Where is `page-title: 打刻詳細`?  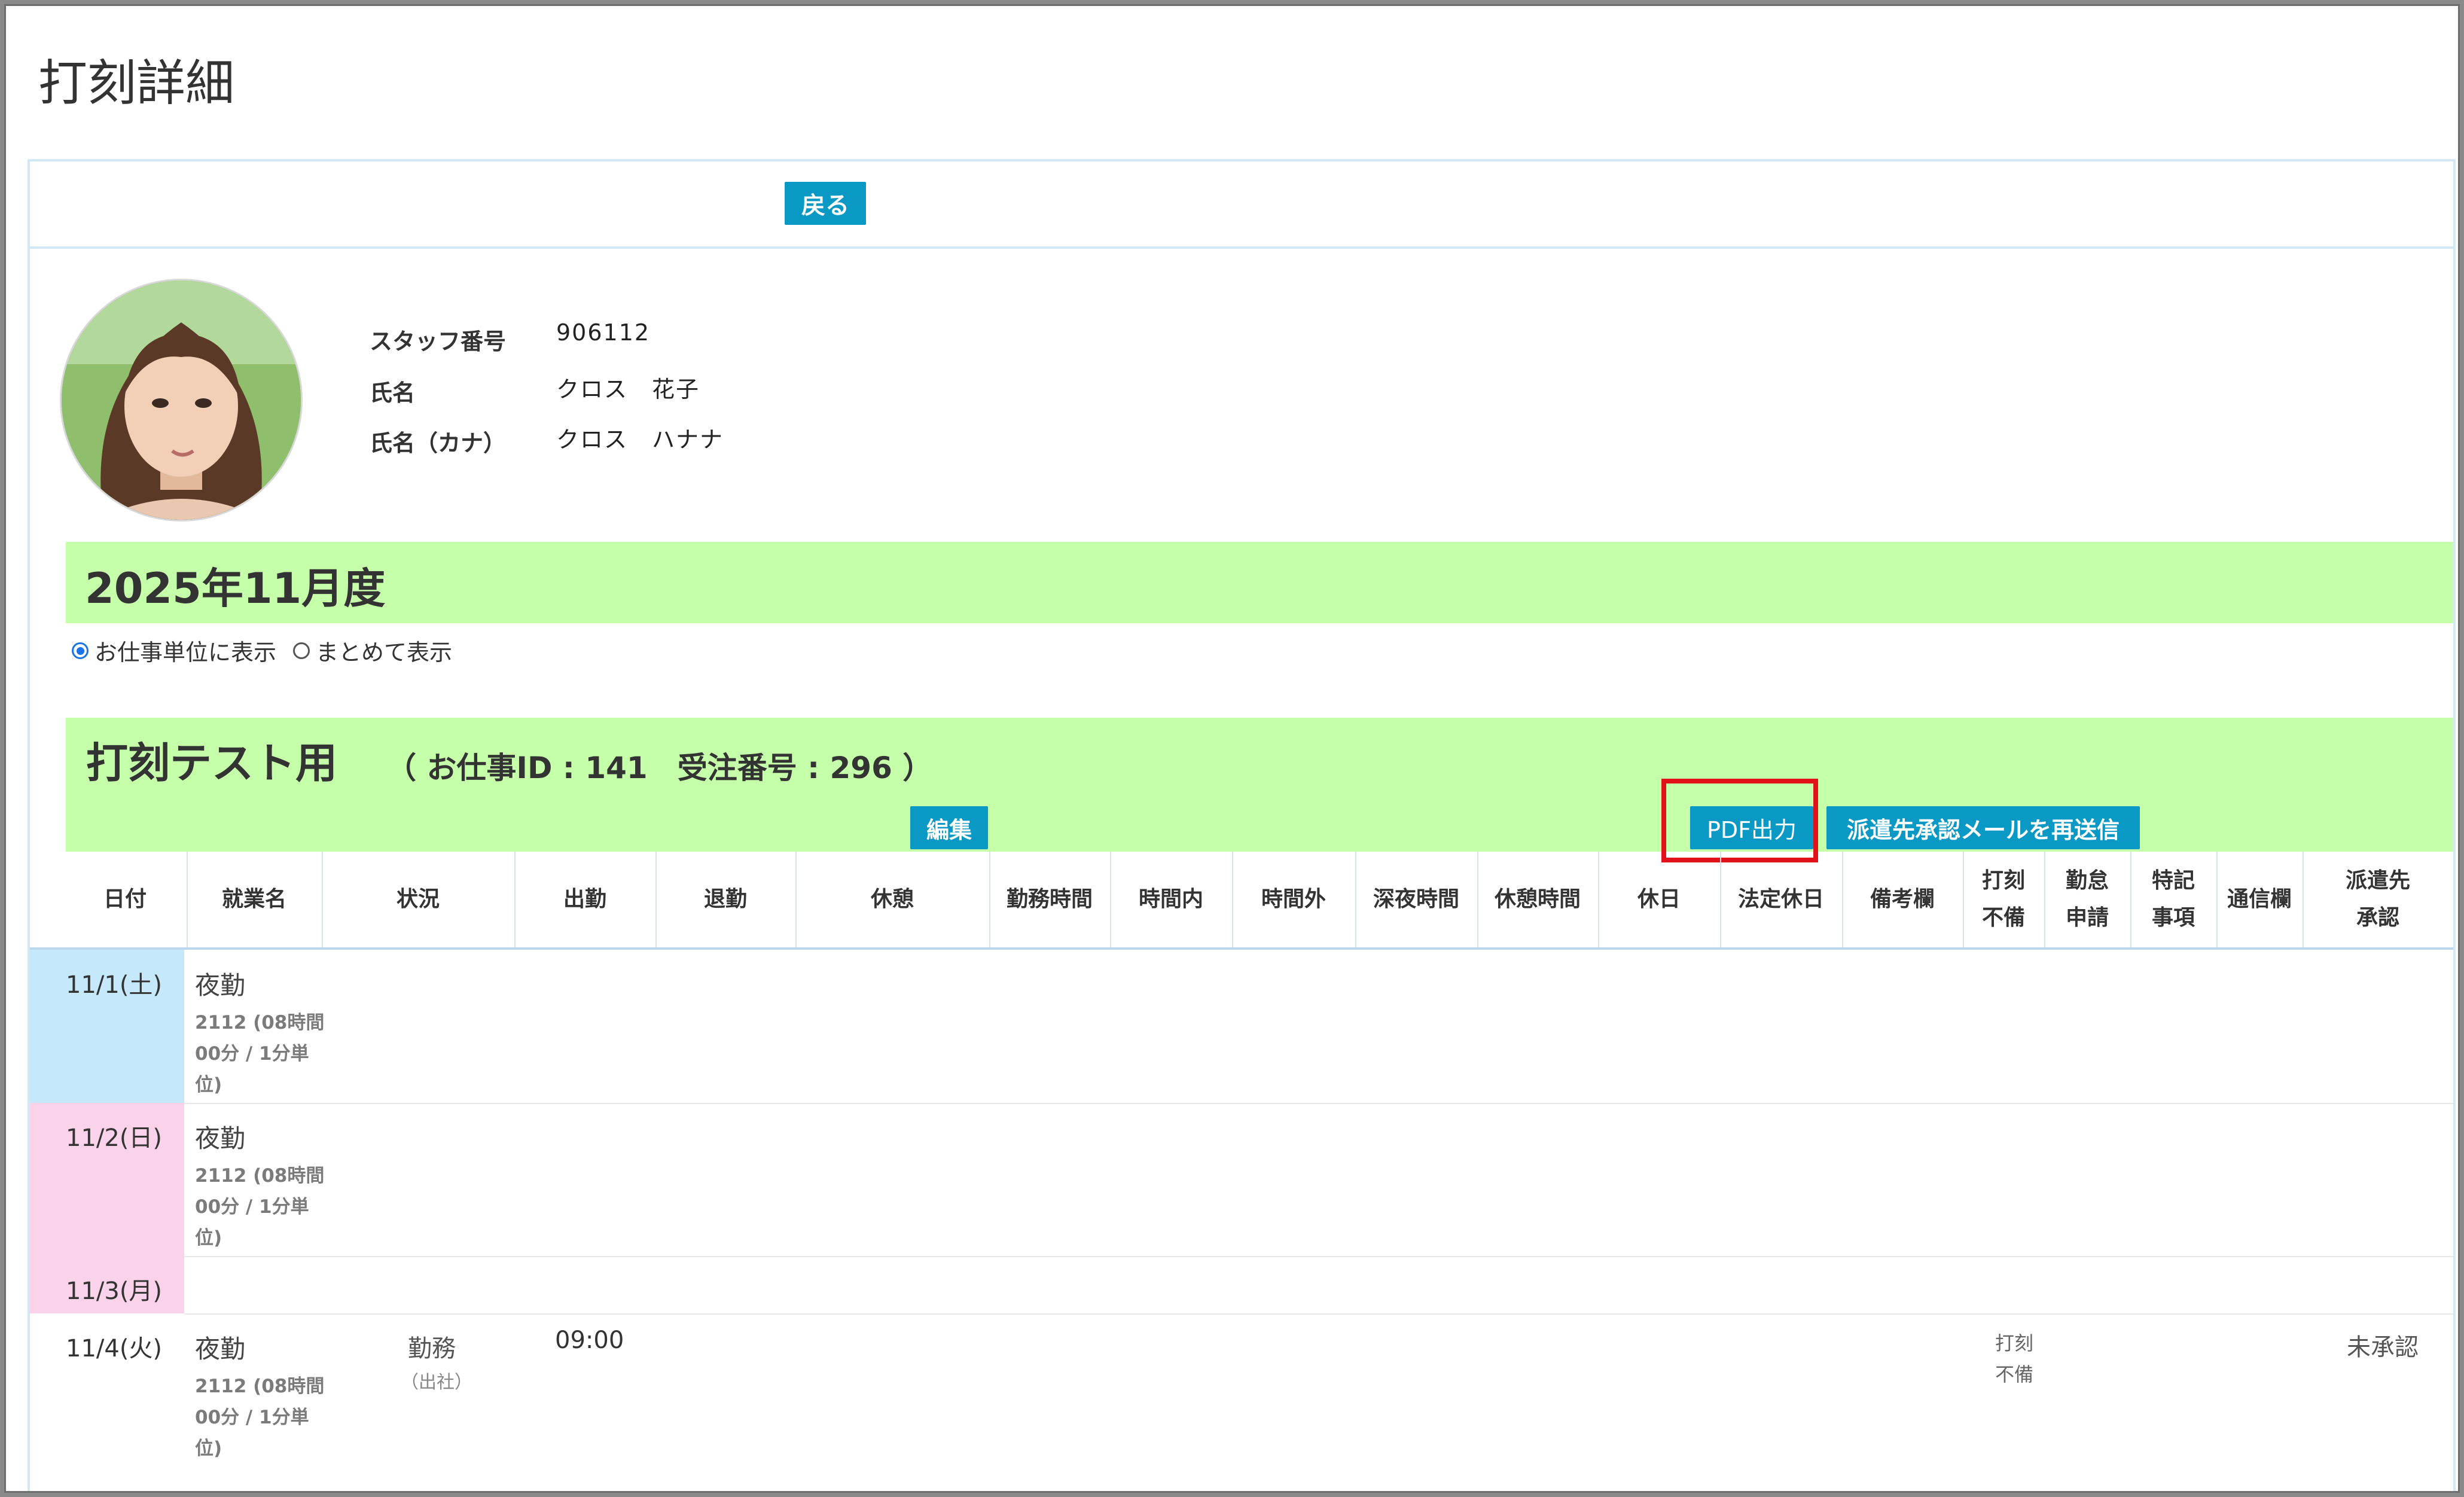 page-title: 打刻詳細 is located at coordinates (136, 83).